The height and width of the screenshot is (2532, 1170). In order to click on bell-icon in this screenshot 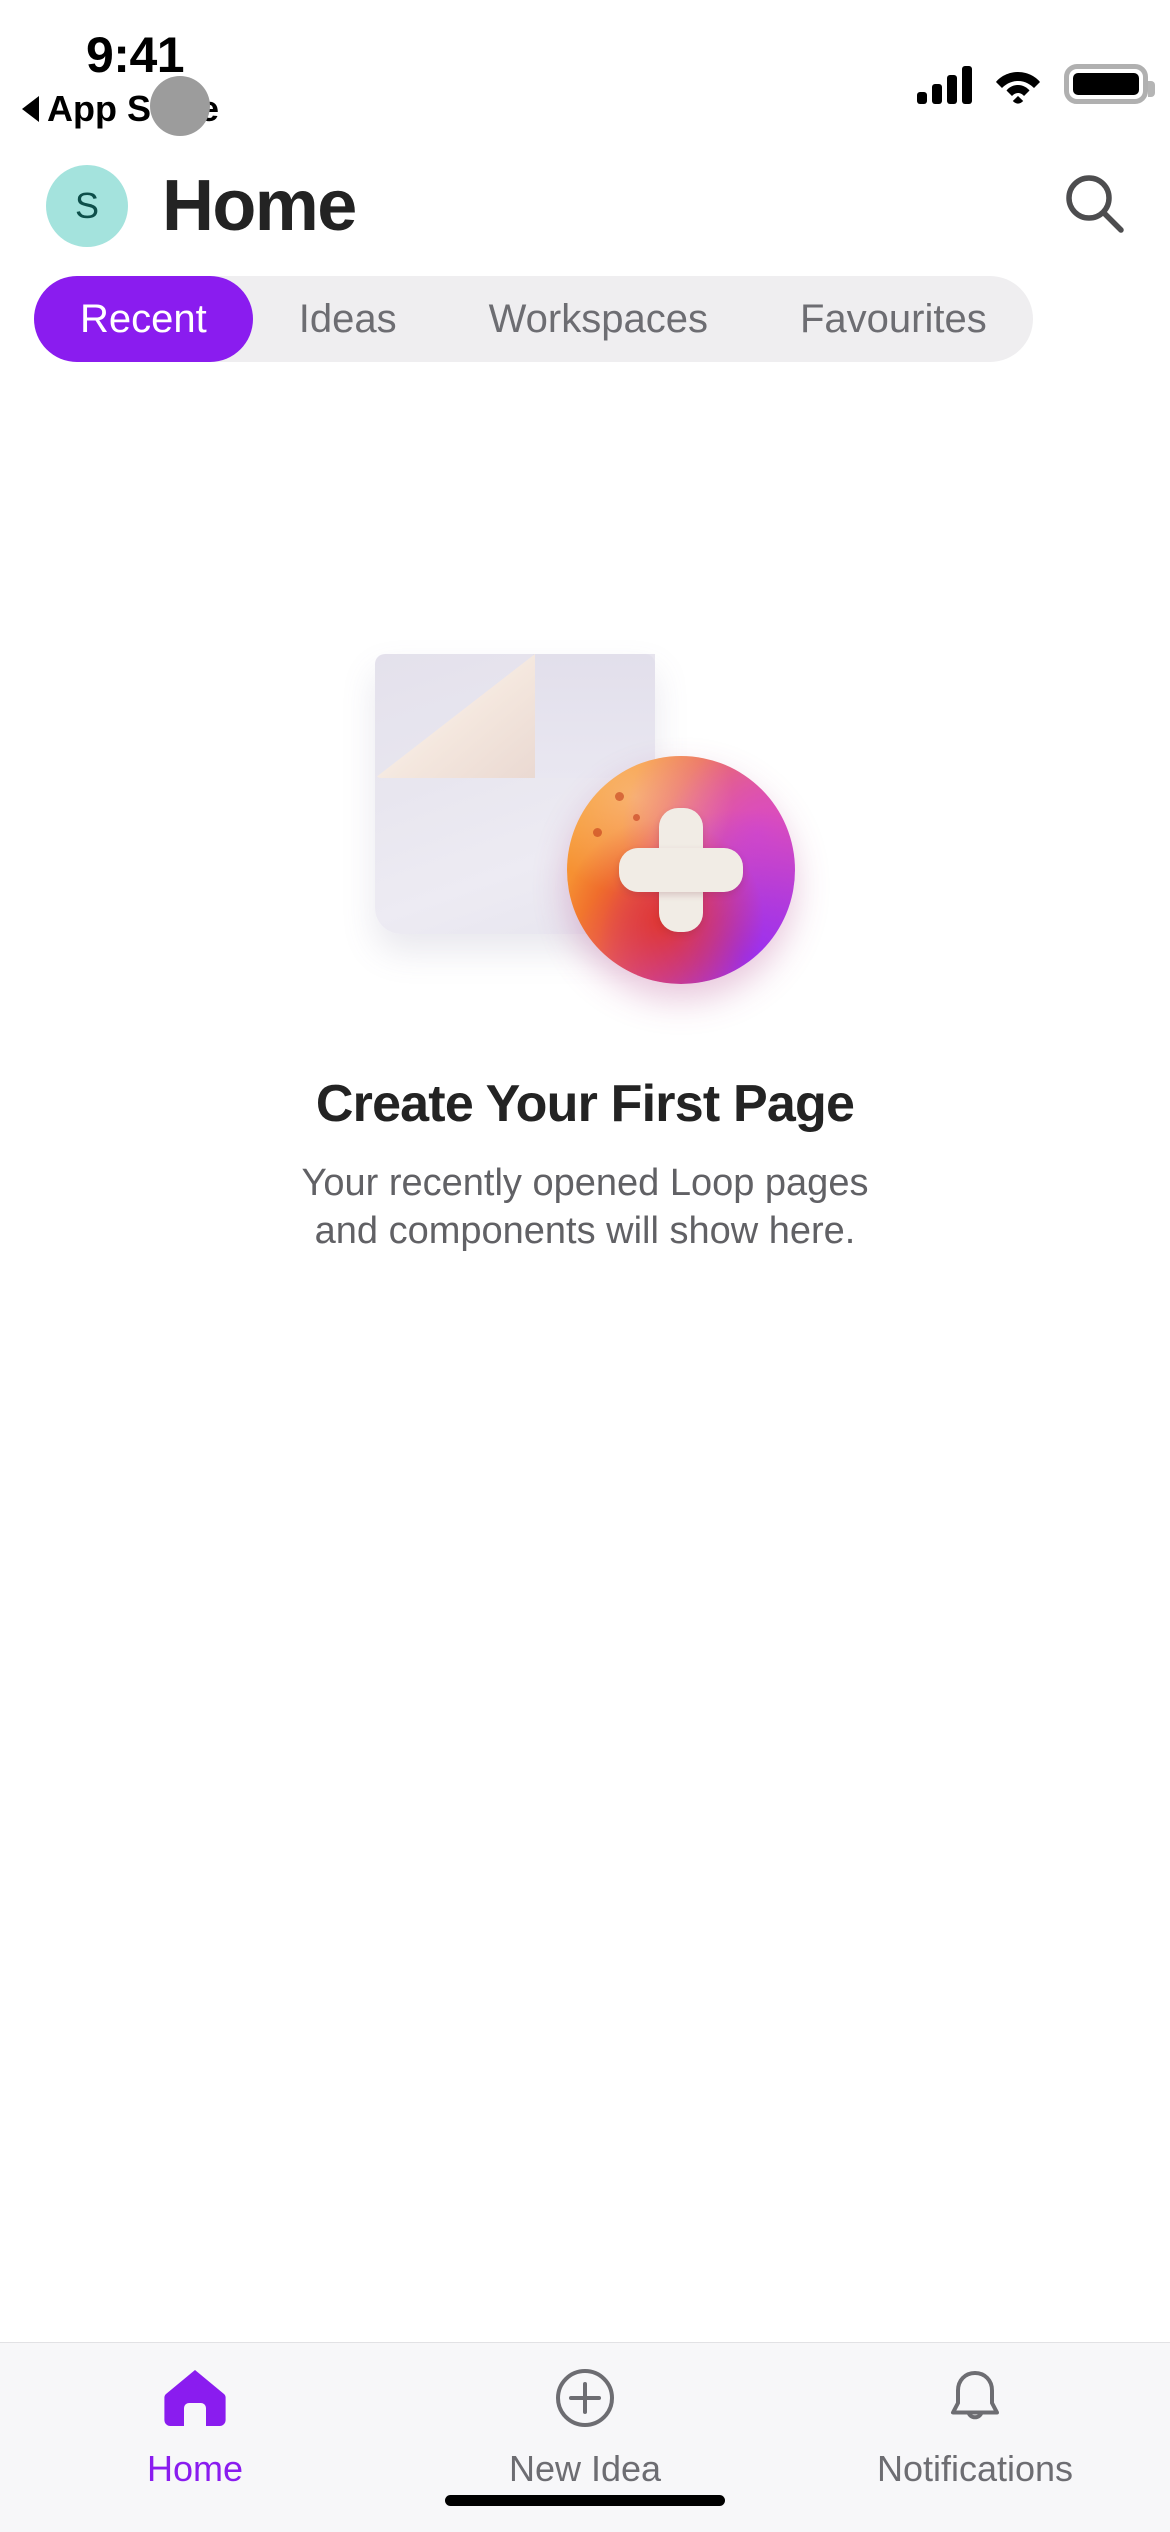, I will do `click(975, 2400)`.